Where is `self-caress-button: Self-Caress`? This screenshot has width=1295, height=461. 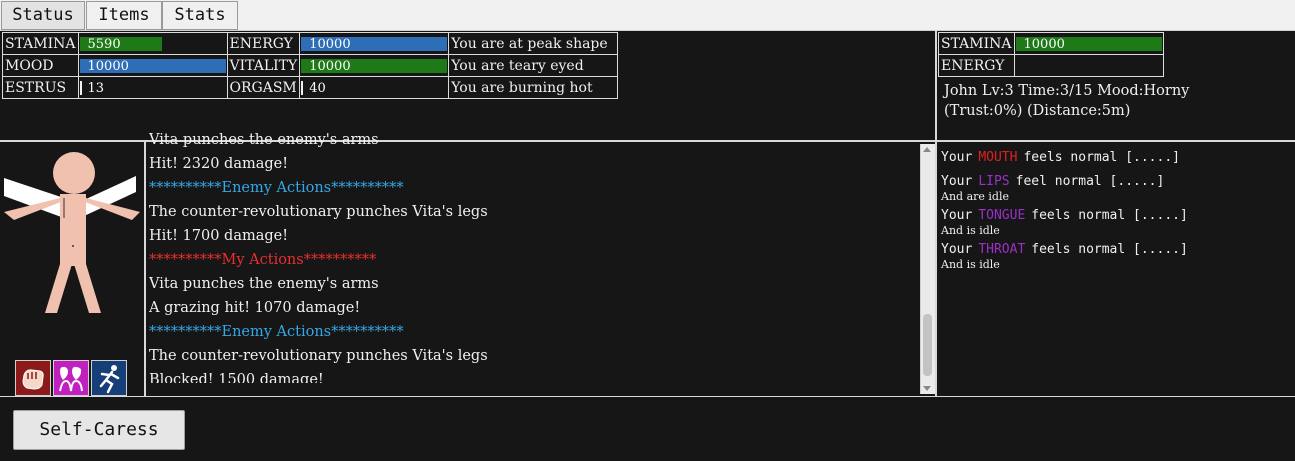 self-caress-button: Self-Caress is located at coordinates (99, 430).